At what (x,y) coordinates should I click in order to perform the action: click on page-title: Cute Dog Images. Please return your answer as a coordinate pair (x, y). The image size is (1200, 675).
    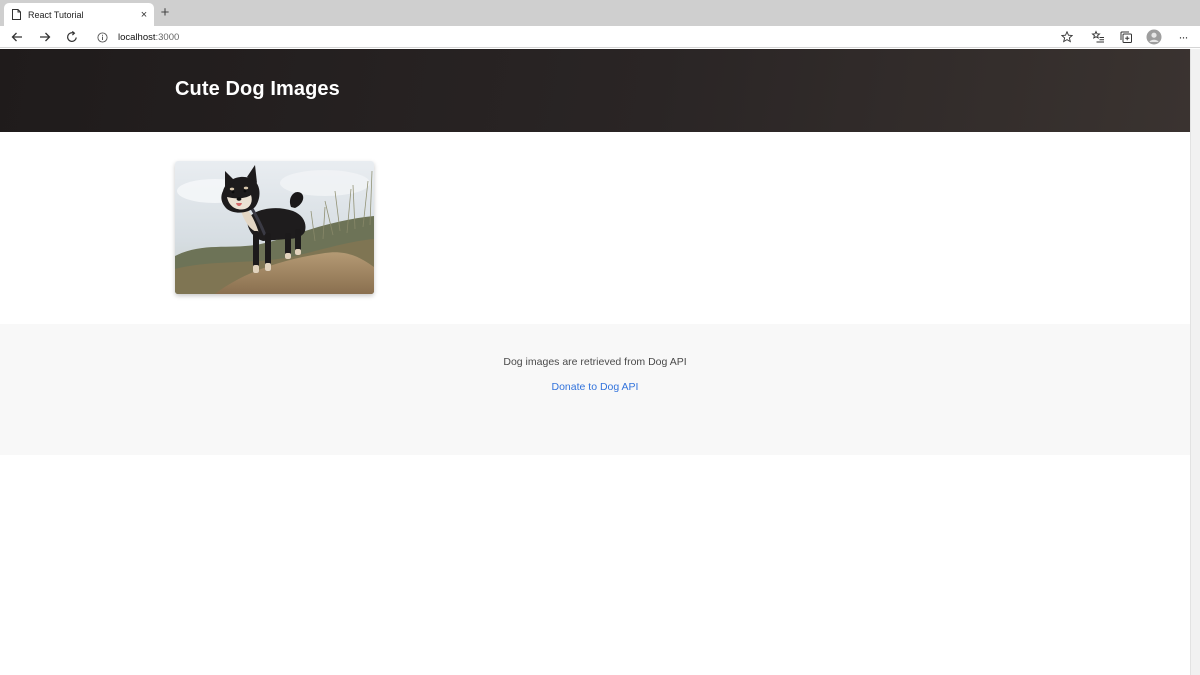
    Looking at the image, I should click on (257, 89).